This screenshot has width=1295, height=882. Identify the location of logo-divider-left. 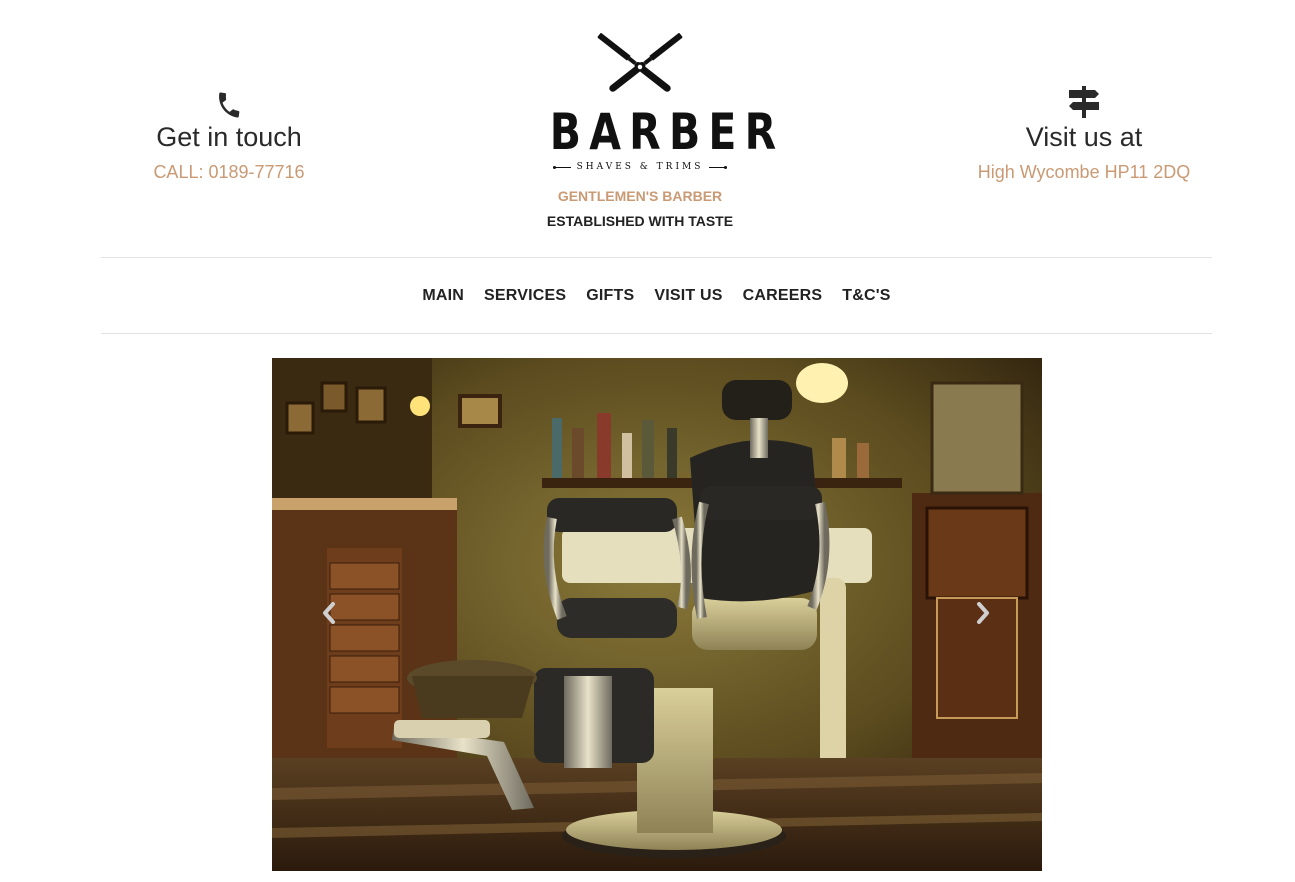
(561, 167).